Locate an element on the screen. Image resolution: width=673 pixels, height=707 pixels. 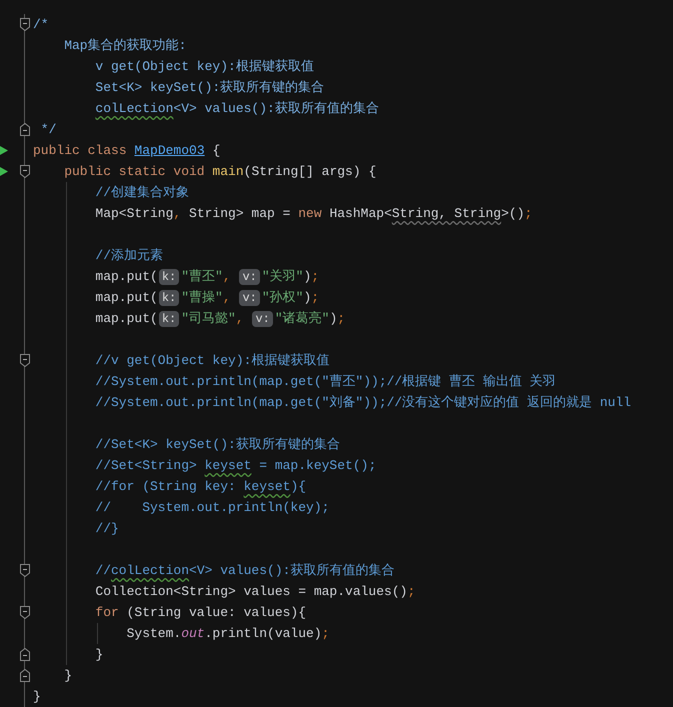
code-line: //Set<K> keySet():获取所有键的集合 is located at coordinates (217, 444).